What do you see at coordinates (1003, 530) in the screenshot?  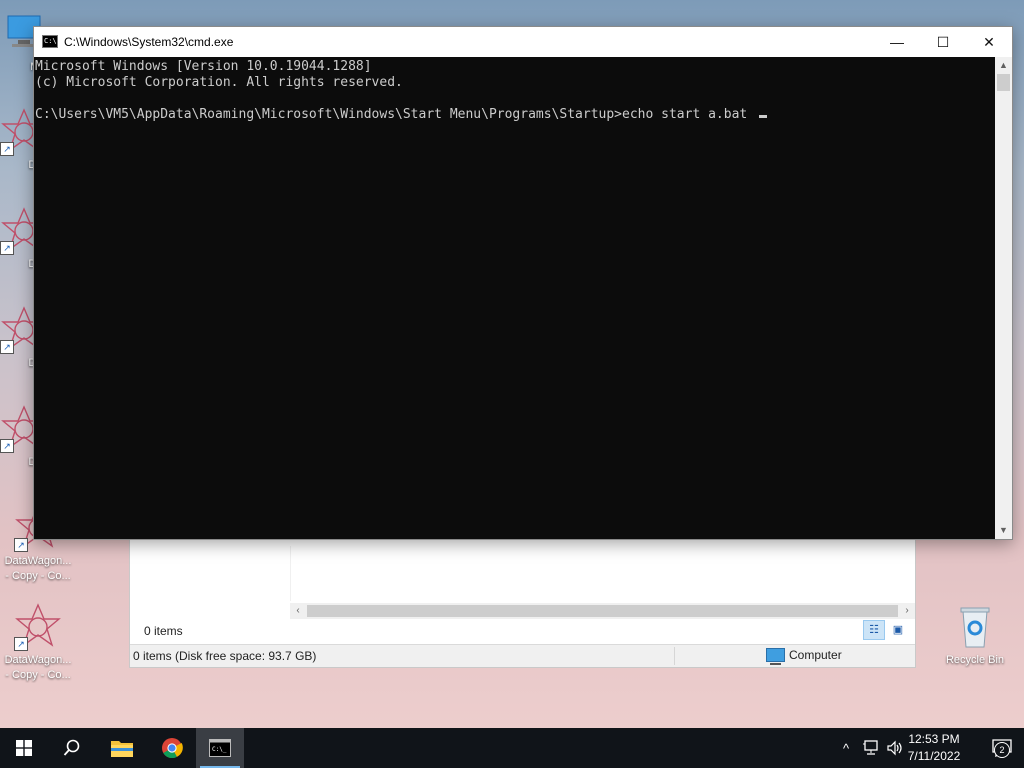 I see `scroll-down-icon: ▼` at bounding box center [1003, 530].